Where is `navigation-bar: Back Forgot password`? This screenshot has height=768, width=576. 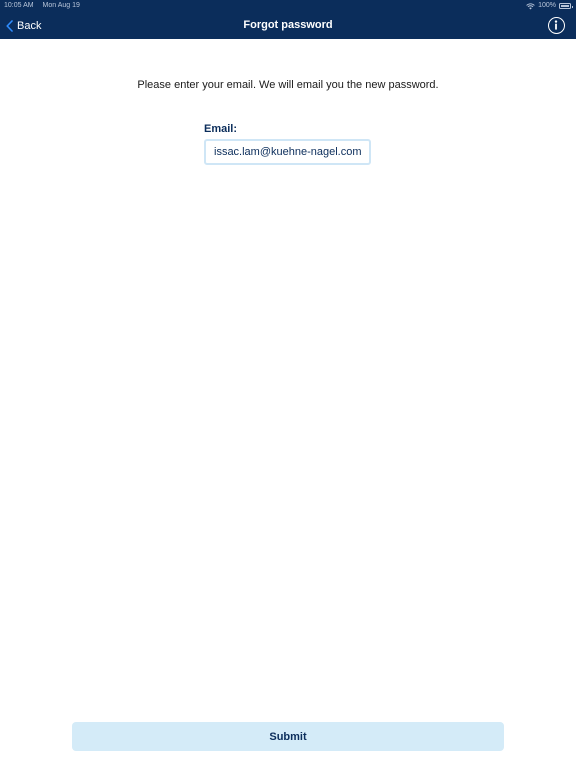 navigation-bar: Back Forgot password is located at coordinates (288, 25).